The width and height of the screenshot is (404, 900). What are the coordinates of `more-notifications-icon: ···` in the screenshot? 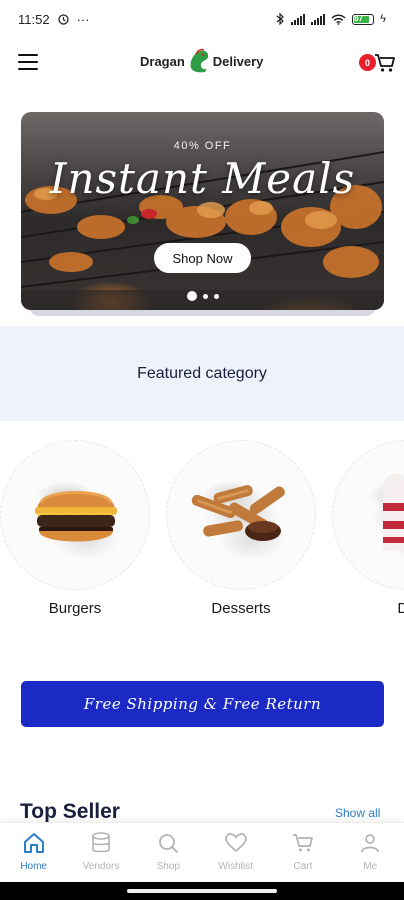 It's located at (83, 19).